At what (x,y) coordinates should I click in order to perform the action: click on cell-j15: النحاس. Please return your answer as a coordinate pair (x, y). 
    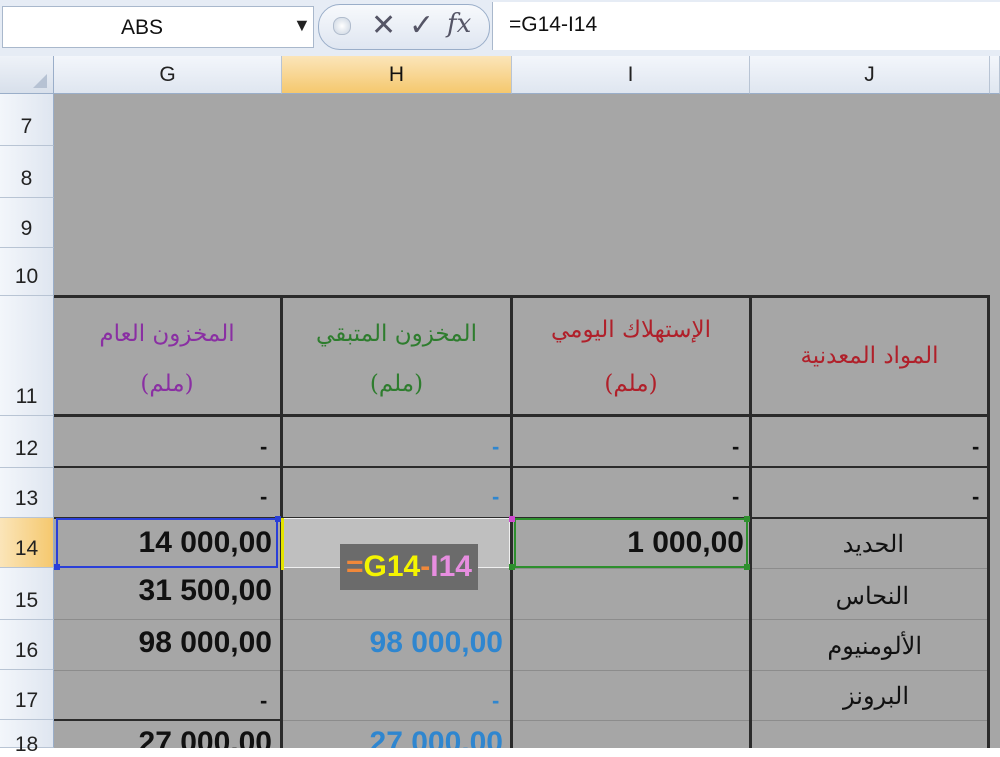
    Looking at the image, I should click on (831, 596).